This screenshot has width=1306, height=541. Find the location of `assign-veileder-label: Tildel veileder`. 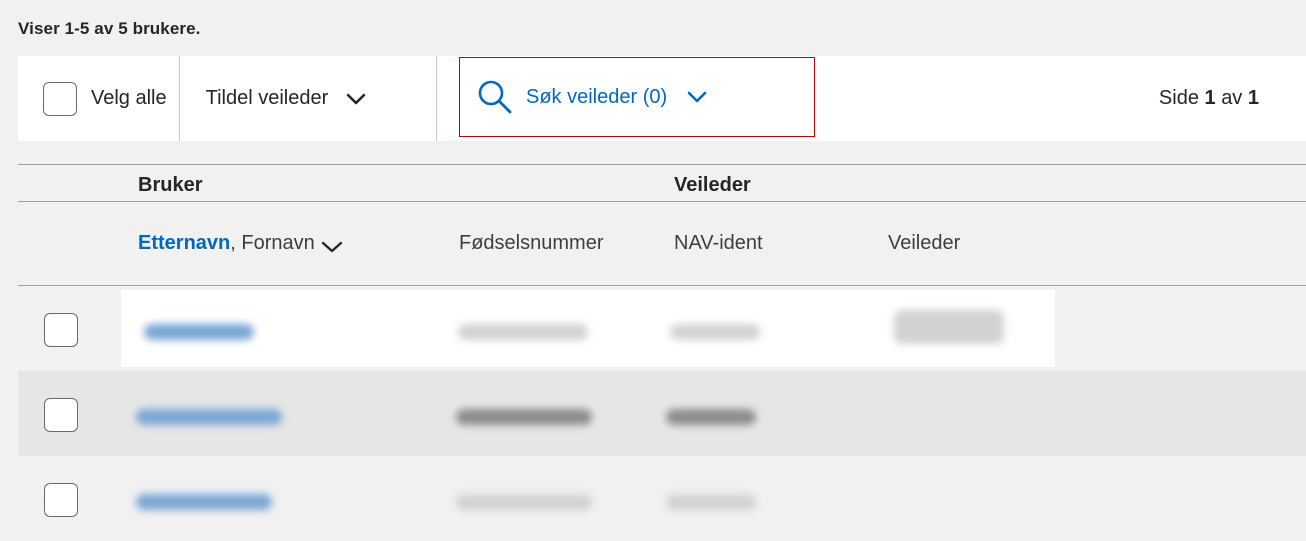

assign-veileder-label: Tildel veileder is located at coordinates (267, 98).